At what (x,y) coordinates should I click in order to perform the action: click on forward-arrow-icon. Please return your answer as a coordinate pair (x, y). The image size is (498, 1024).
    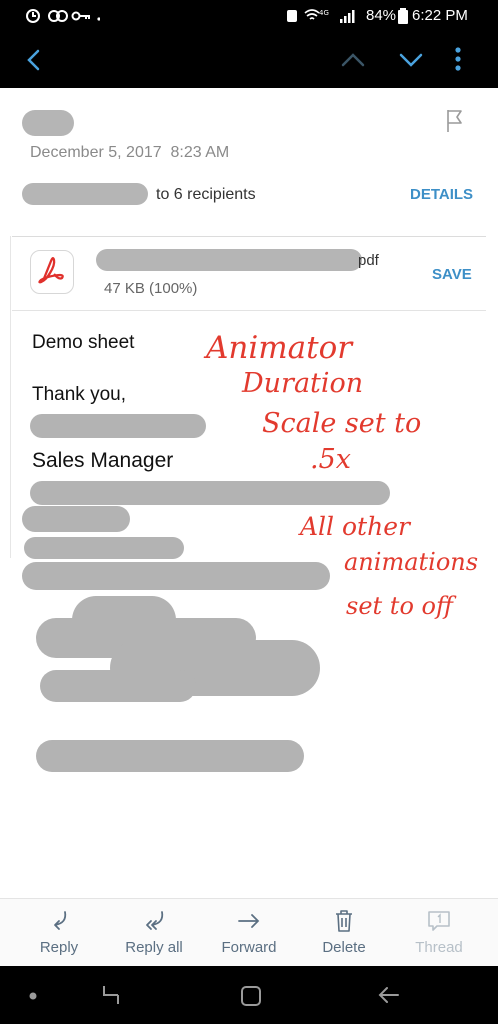
    Looking at the image, I should click on (249, 921).